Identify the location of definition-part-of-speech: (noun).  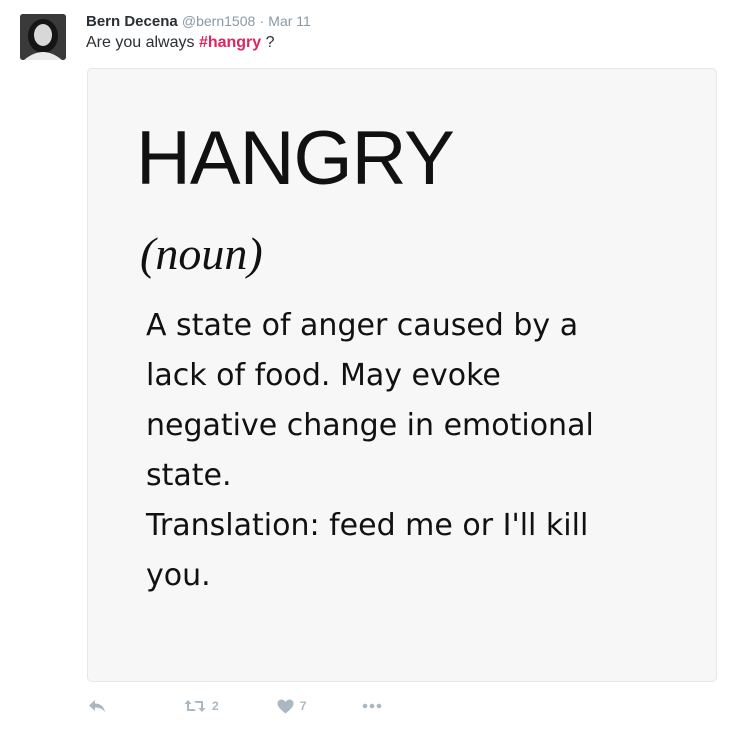
(201, 253).